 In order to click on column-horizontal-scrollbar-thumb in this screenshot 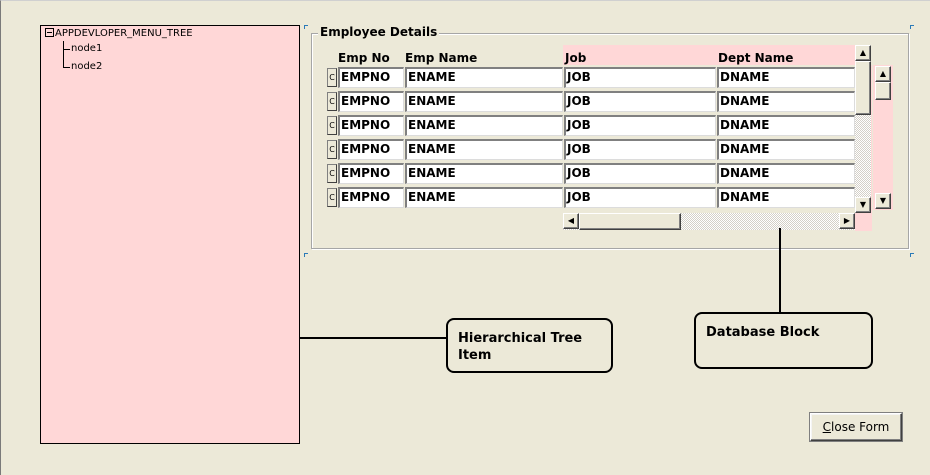, I will do `click(630, 221)`.